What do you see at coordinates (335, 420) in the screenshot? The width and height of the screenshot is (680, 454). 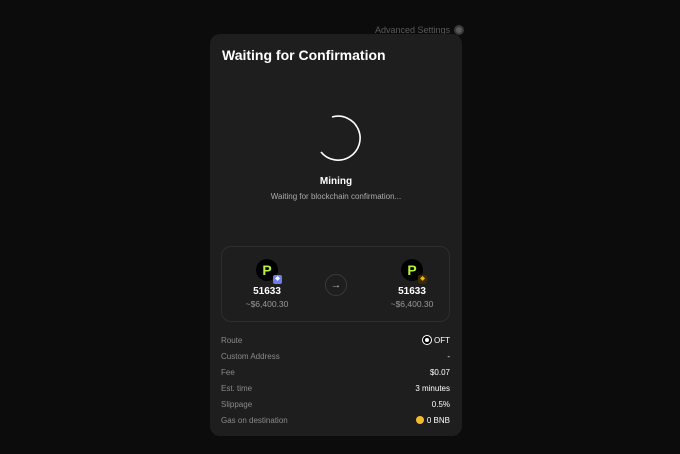 I see `detail-row-gas: Gas on destination 0 BNB` at bounding box center [335, 420].